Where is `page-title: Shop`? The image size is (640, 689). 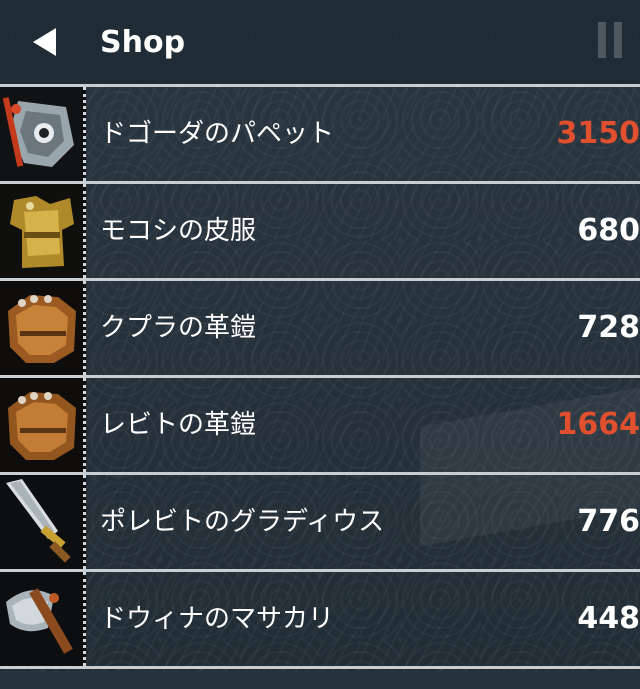
page-title: Shop is located at coordinates (142, 43).